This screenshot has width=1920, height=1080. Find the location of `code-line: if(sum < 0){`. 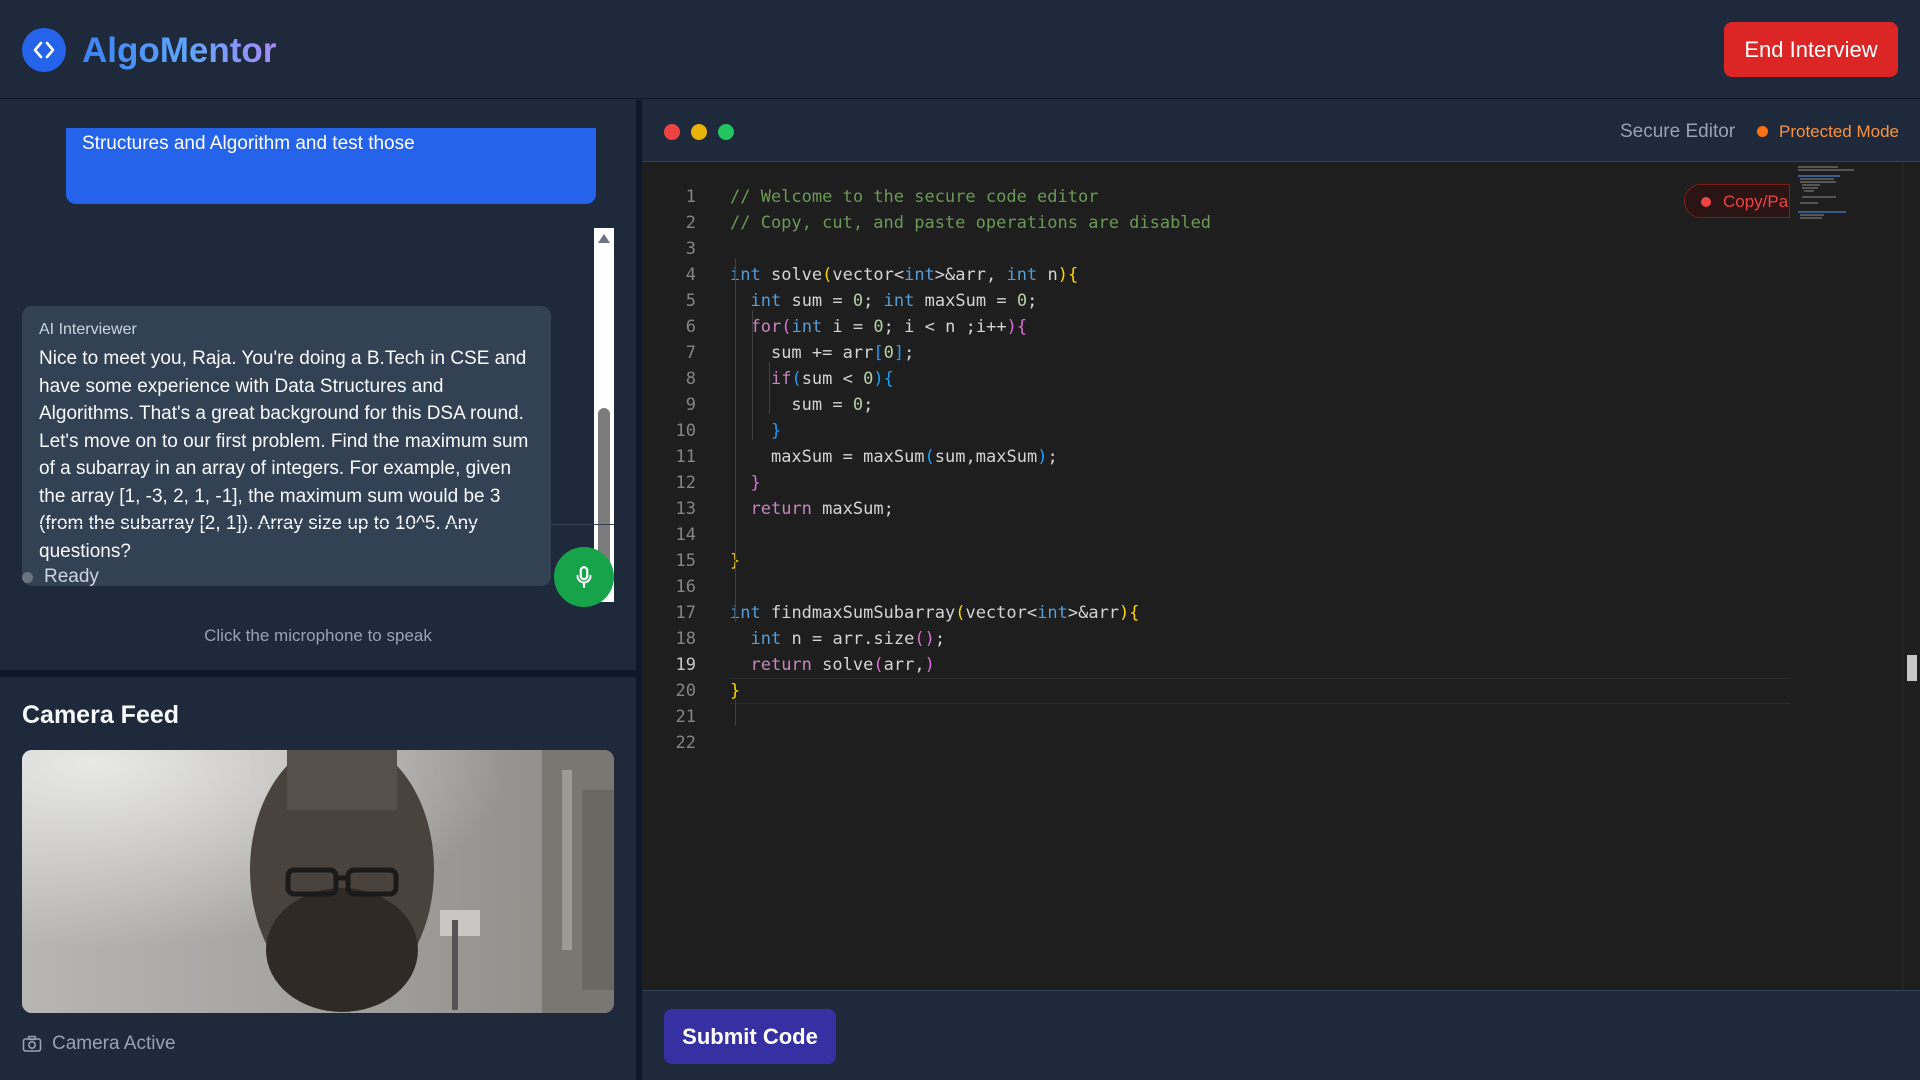

code-line: if(sum < 0){ is located at coordinates (832, 379).